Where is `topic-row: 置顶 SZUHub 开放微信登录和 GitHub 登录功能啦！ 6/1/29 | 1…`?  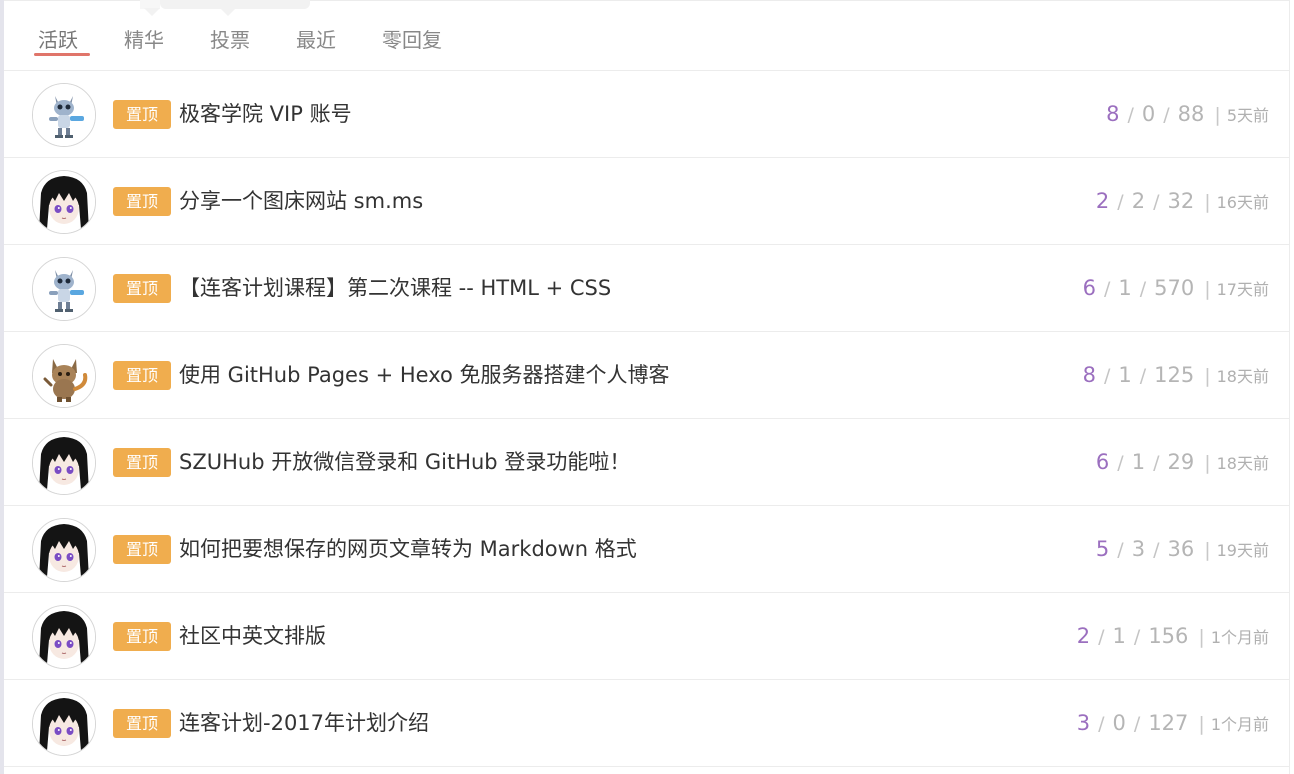 topic-row: 置顶 SZUHub 开放微信登录和 GitHub 登录功能啦！ 6/1/29 | 1… is located at coordinates (646, 462).